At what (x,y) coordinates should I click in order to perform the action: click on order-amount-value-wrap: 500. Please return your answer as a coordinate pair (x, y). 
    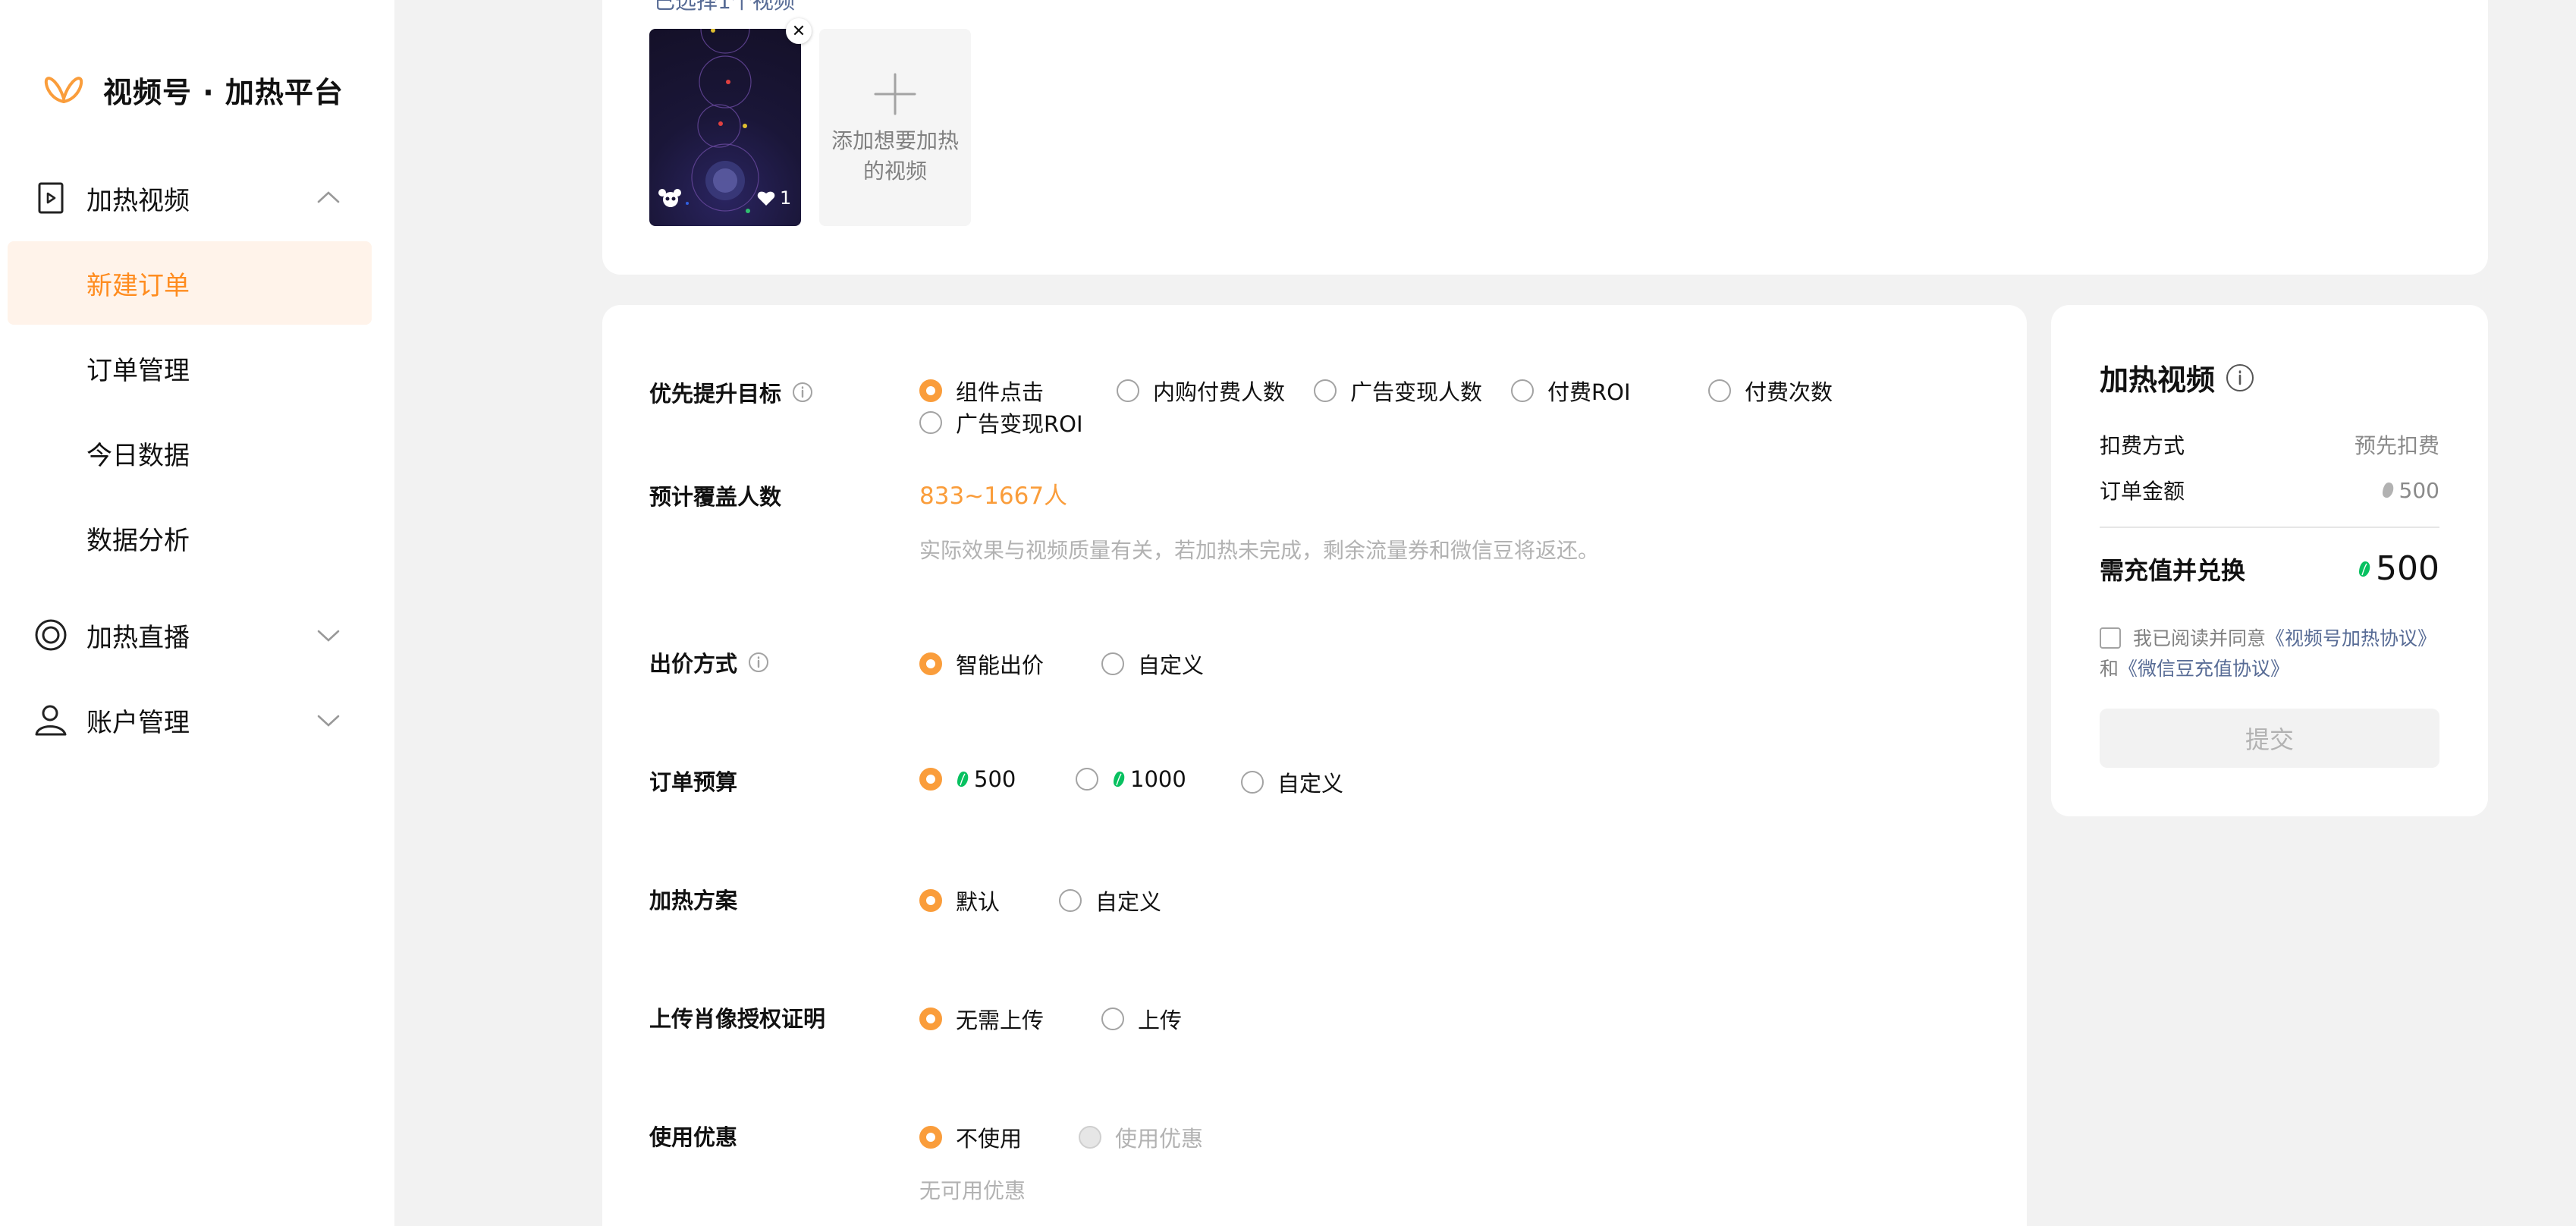
    Looking at the image, I should click on (2410, 490).